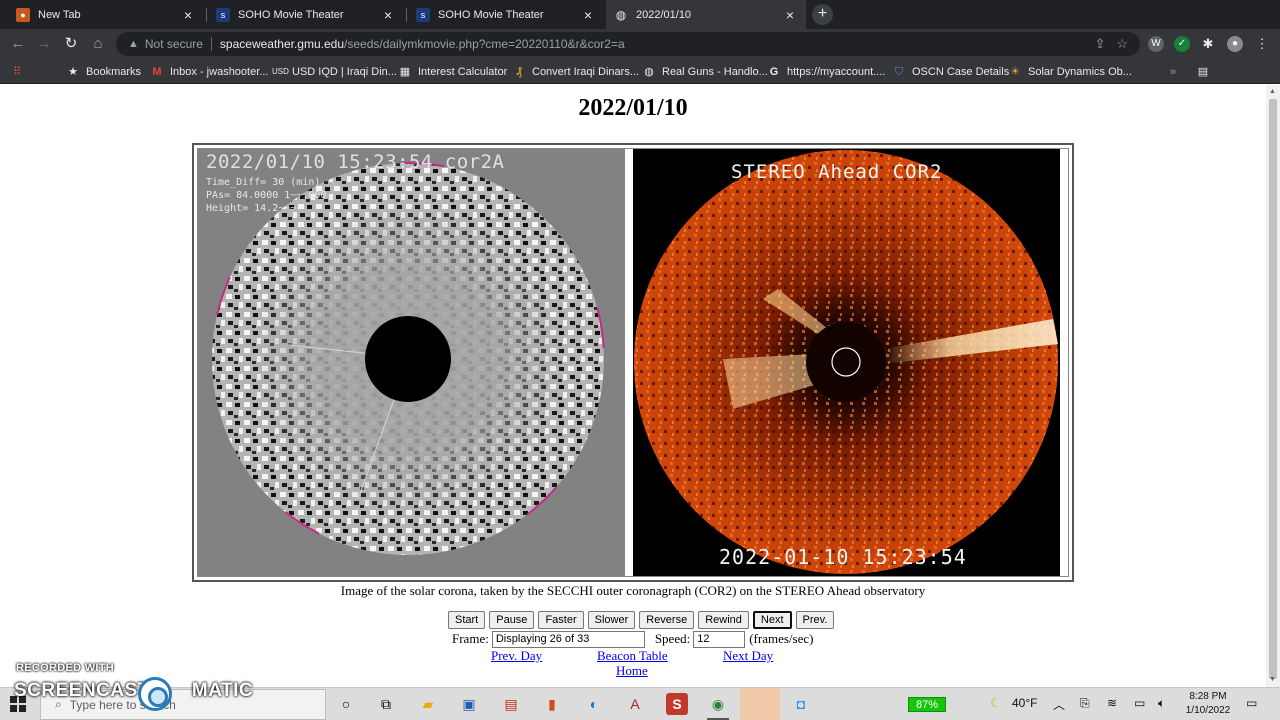 Image resolution: width=1280 pixels, height=720 pixels. What do you see at coordinates (837, 172) in the screenshot?
I see `stereo-title-label: STEREO Ahead COR2` at bounding box center [837, 172].